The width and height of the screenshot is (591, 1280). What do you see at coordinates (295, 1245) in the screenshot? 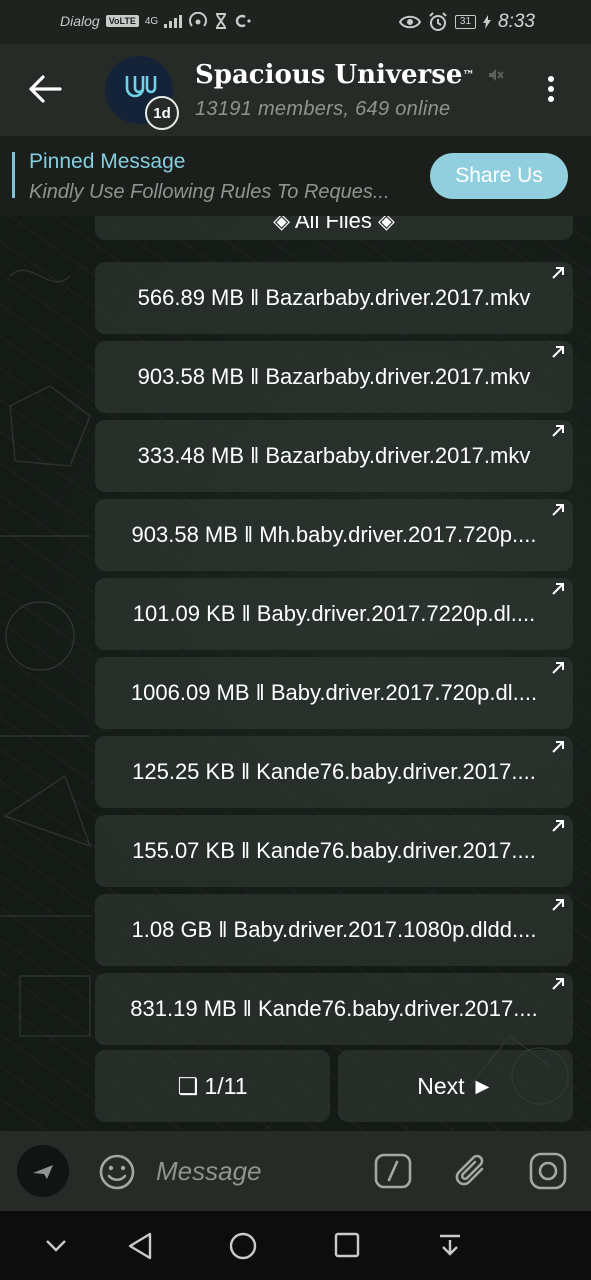
I see `system-navigation-bar` at bounding box center [295, 1245].